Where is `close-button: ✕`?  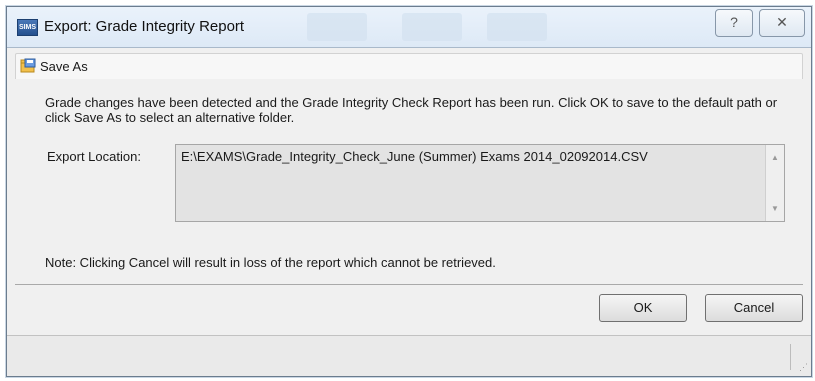 close-button: ✕ is located at coordinates (782, 23).